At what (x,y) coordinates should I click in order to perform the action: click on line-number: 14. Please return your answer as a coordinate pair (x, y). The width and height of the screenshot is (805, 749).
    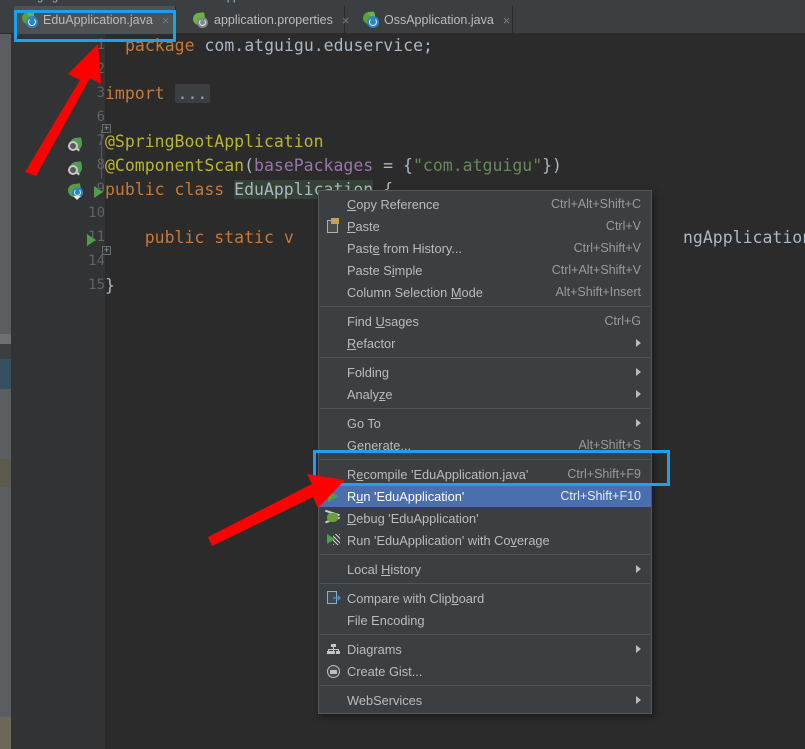
    Looking at the image, I should click on (96, 261).